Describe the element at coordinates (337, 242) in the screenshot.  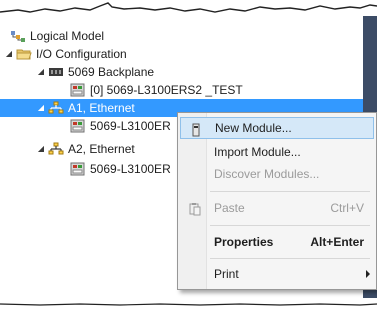
I see `menu-item-shortcut: Alt+Enter` at that location.